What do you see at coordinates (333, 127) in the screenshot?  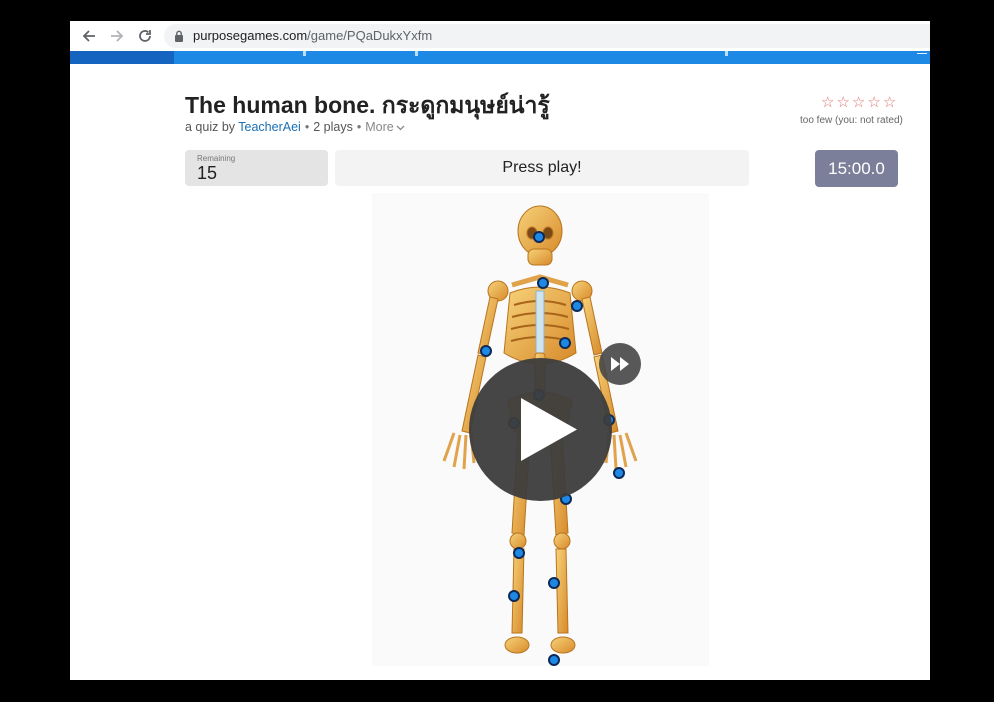 I see `play-count: 2 plays` at bounding box center [333, 127].